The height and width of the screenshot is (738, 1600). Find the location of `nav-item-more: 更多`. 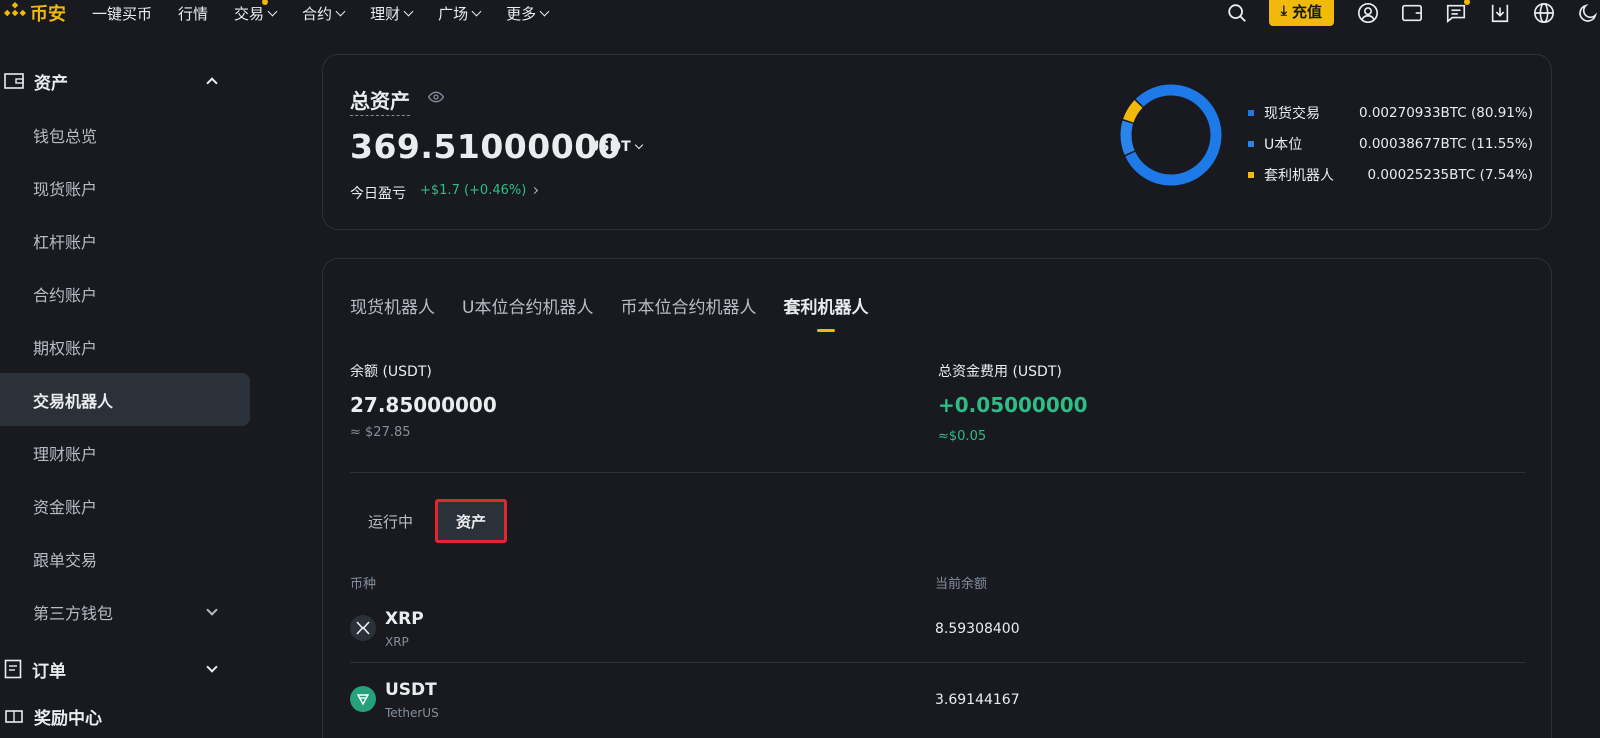

nav-item-more: 更多 is located at coordinates (528, 13).